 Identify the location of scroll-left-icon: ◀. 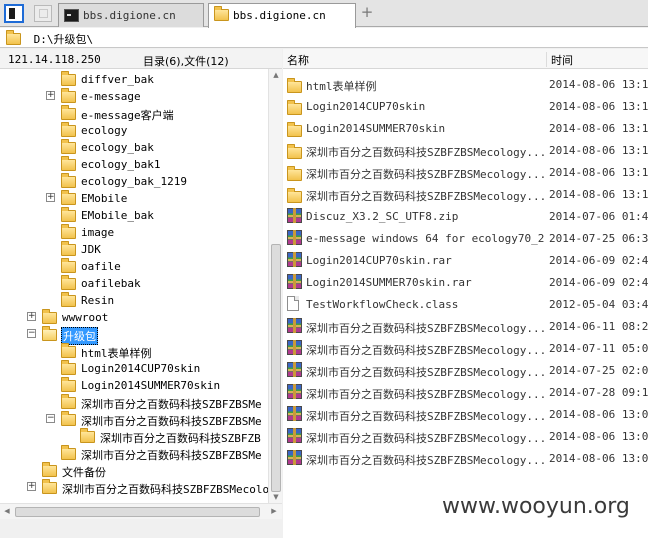
(7, 511).